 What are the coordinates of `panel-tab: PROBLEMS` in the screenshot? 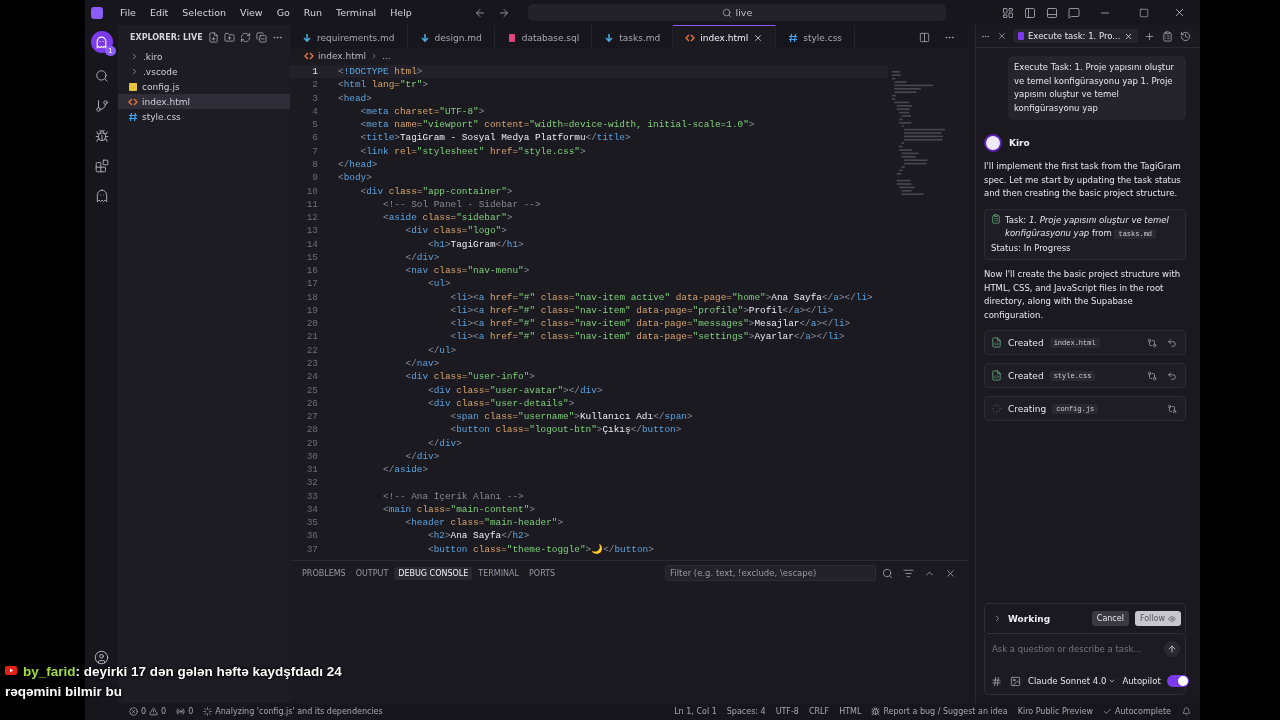 It's located at (324, 573).